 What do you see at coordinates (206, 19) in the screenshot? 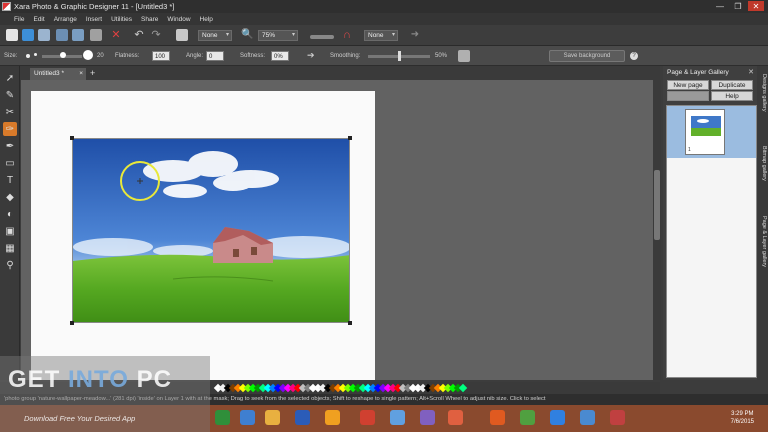
I see `menu-help: Help` at bounding box center [206, 19].